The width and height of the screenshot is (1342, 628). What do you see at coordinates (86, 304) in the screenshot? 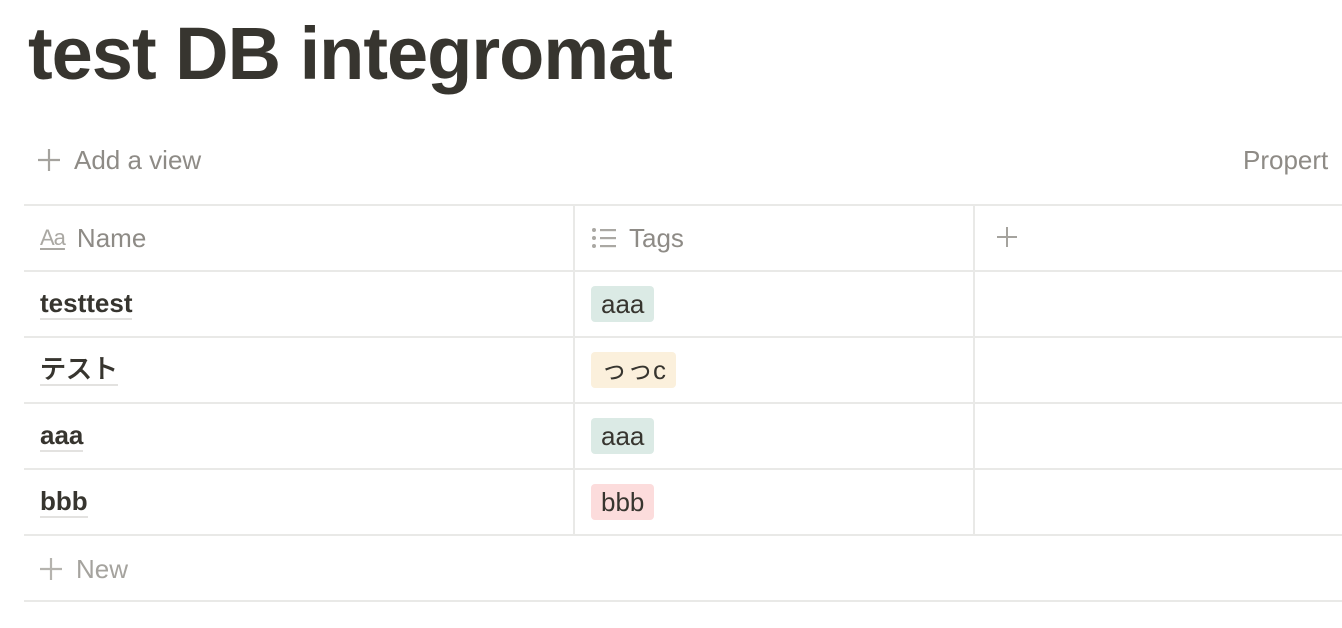
I see `row-name: testtest` at bounding box center [86, 304].